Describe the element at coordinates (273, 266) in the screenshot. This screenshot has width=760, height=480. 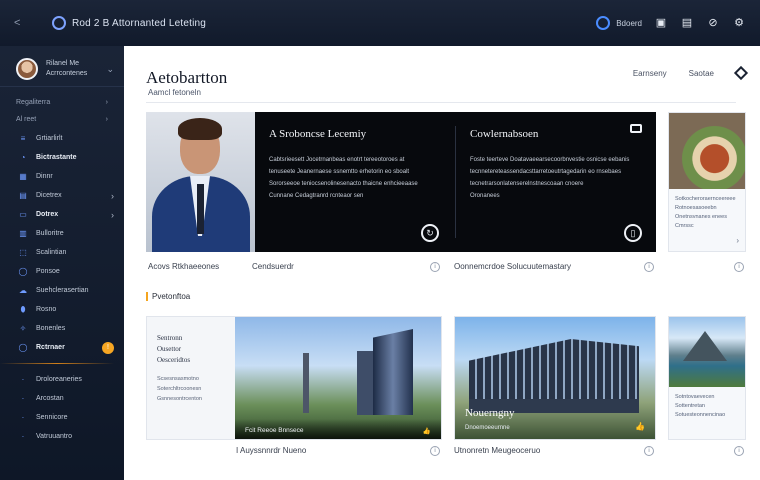
I see `caption-text: Cendsuerdr` at that location.